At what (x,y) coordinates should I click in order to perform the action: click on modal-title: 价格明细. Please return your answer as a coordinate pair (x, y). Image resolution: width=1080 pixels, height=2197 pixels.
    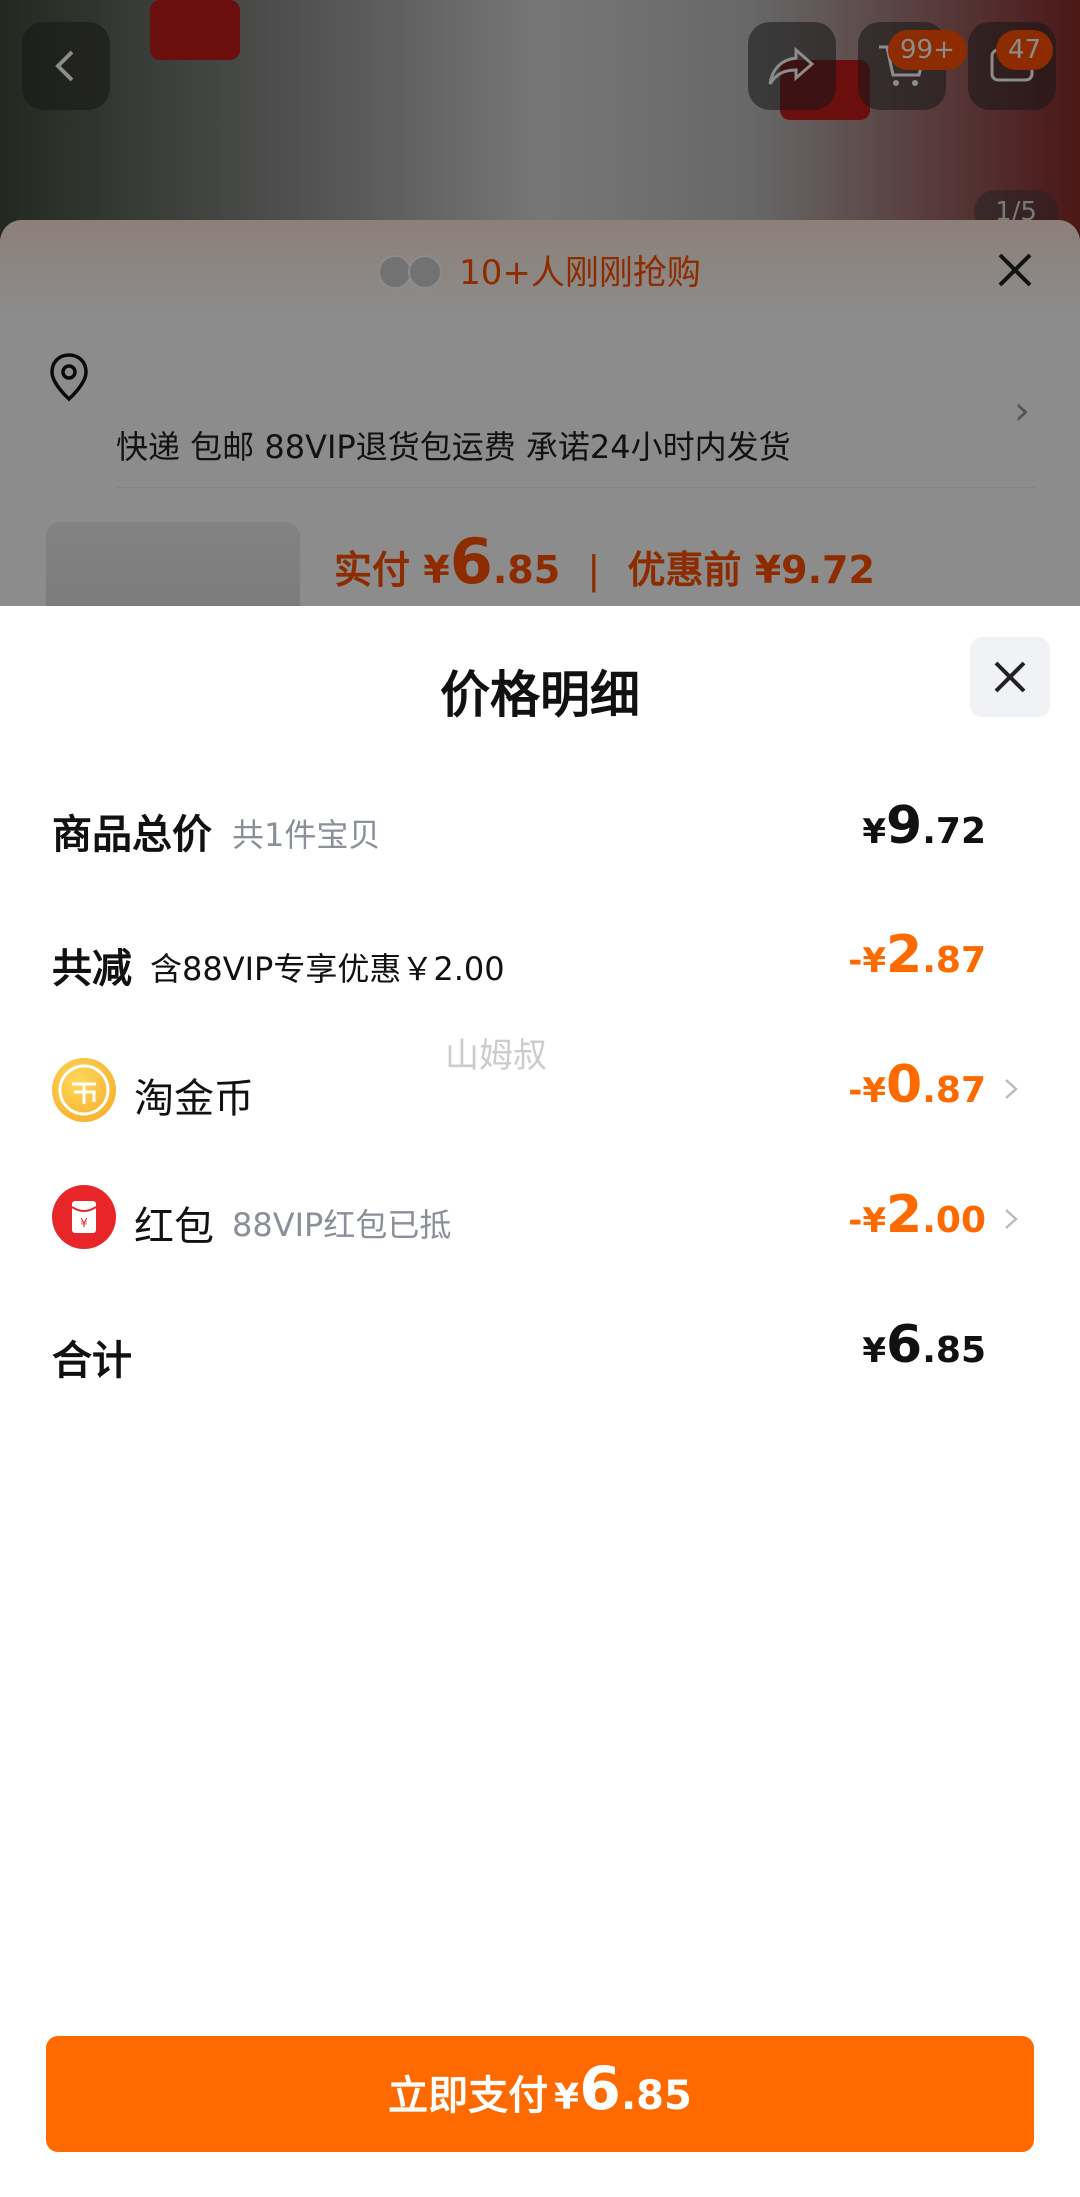
    Looking at the image, I should click on (540, 695).